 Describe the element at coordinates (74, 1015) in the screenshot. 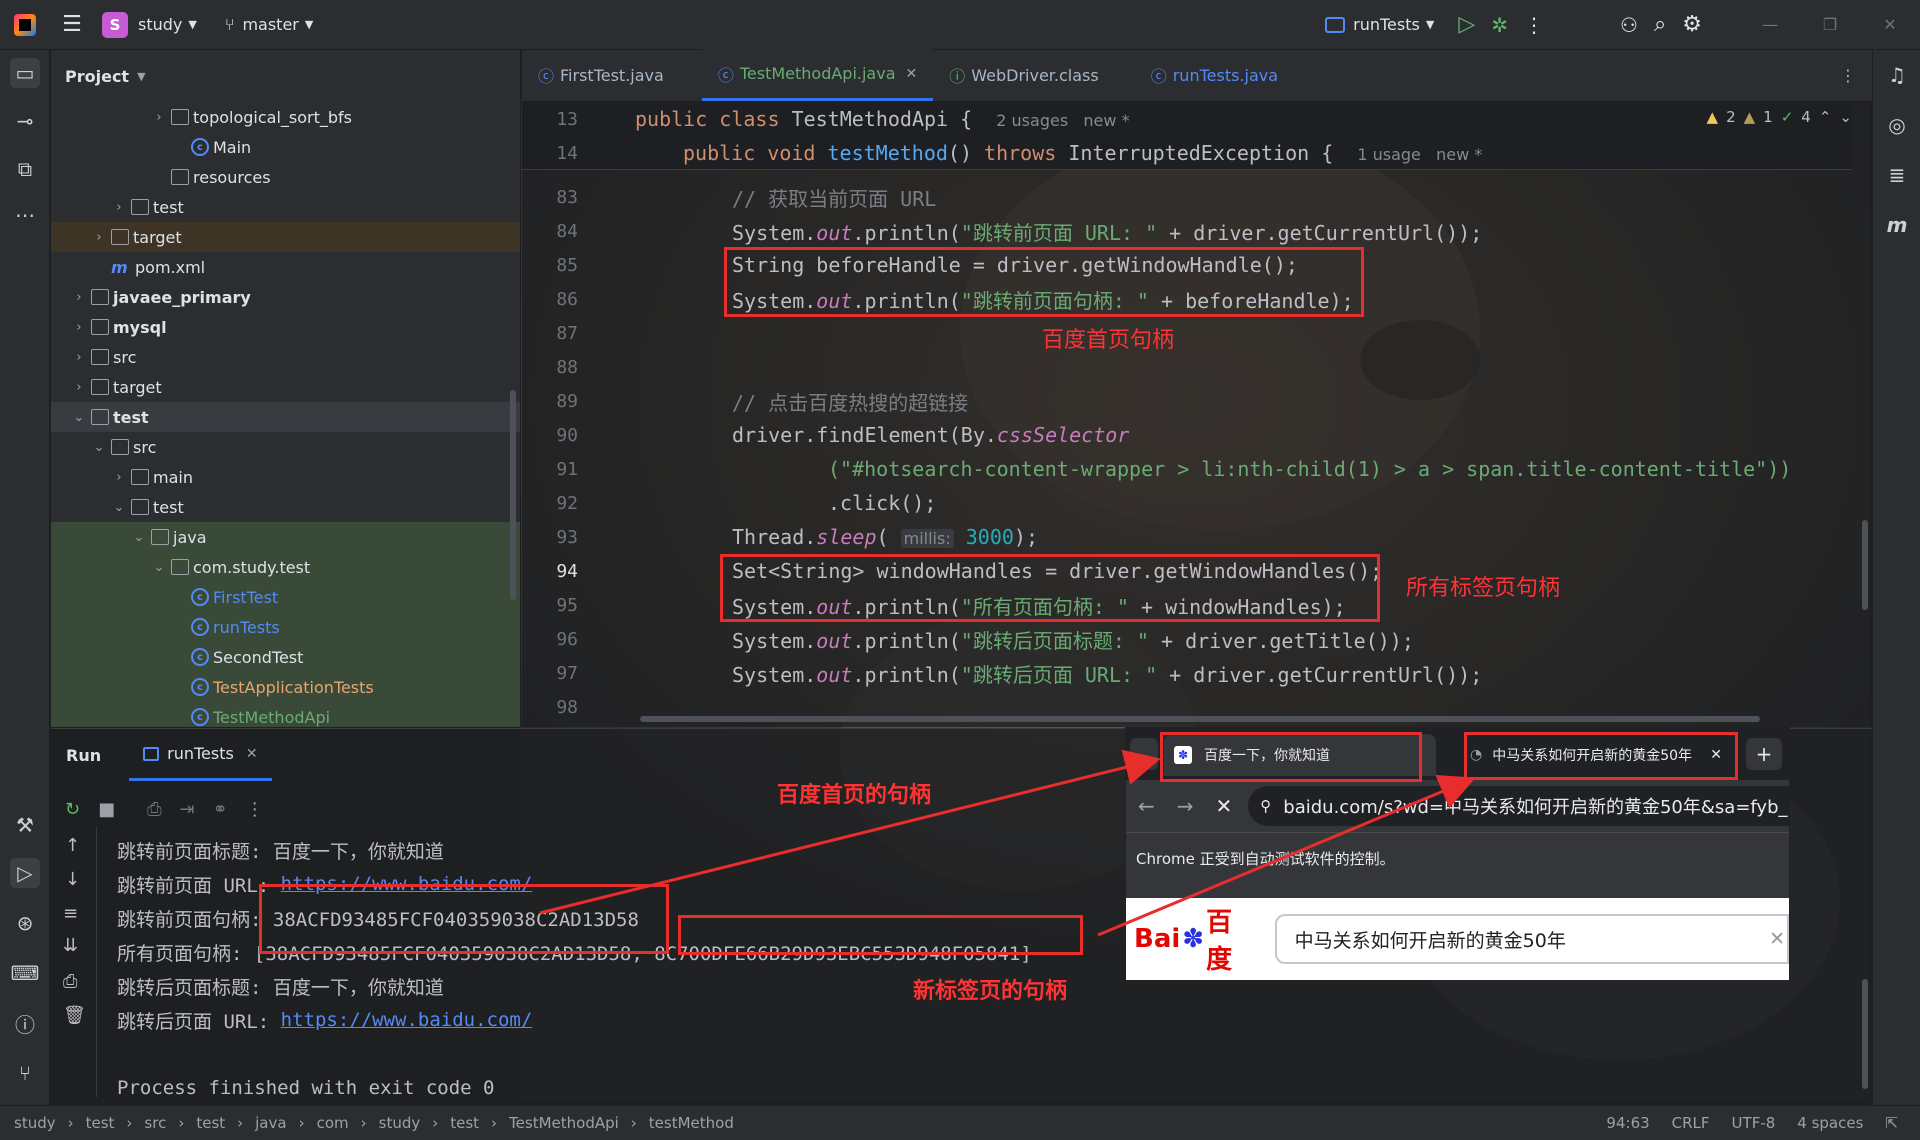

I see `trash-icon: 🗑` at that location.